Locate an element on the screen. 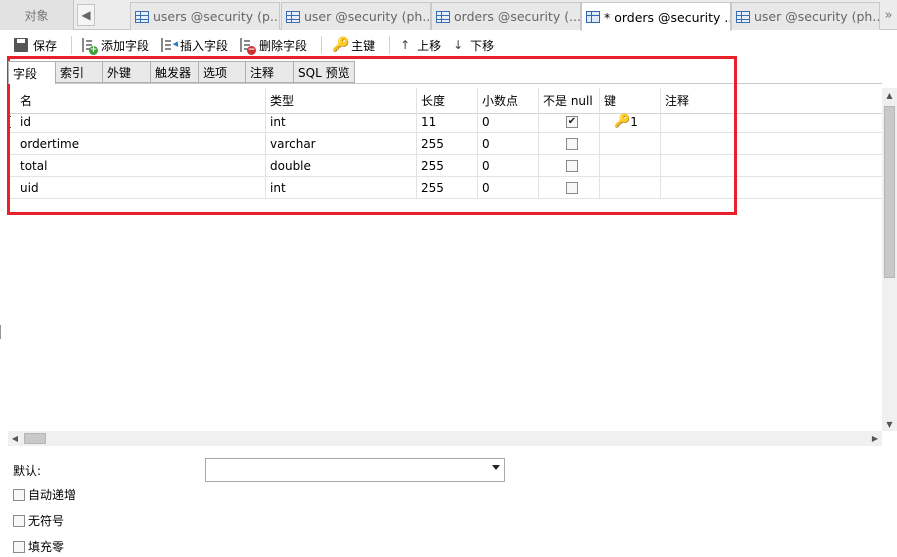  auto-increment-option: 自动递增 is located at coordinates (44, 494).